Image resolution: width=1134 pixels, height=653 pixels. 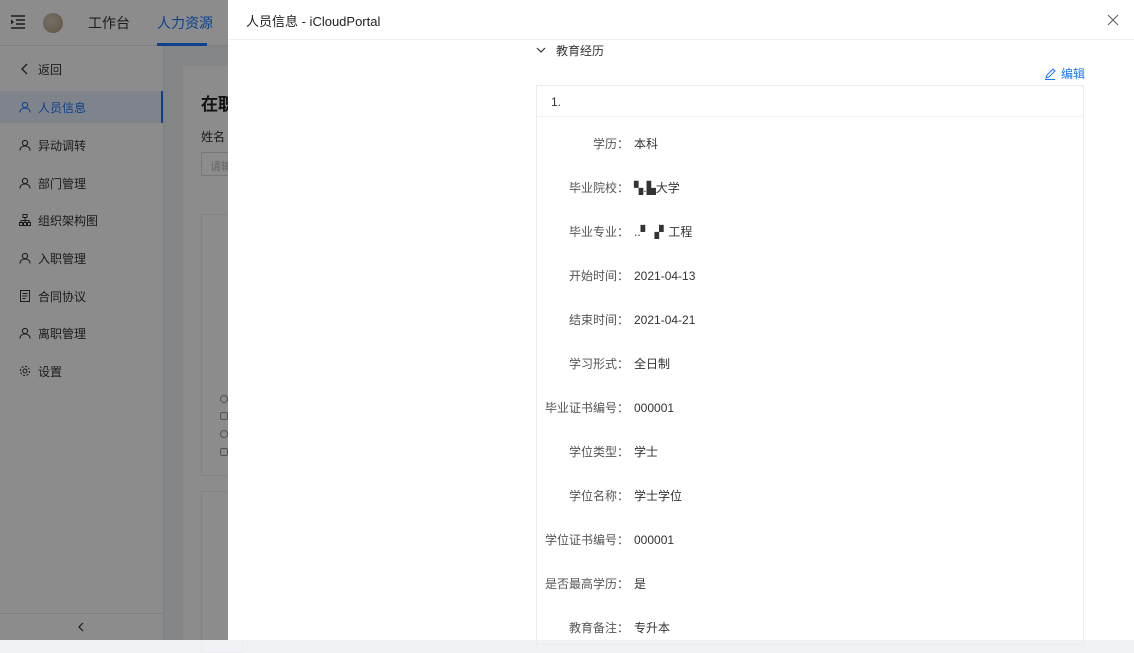 I want to click on field-row-degree: 学历： 本科, so click(x=811, y=144).